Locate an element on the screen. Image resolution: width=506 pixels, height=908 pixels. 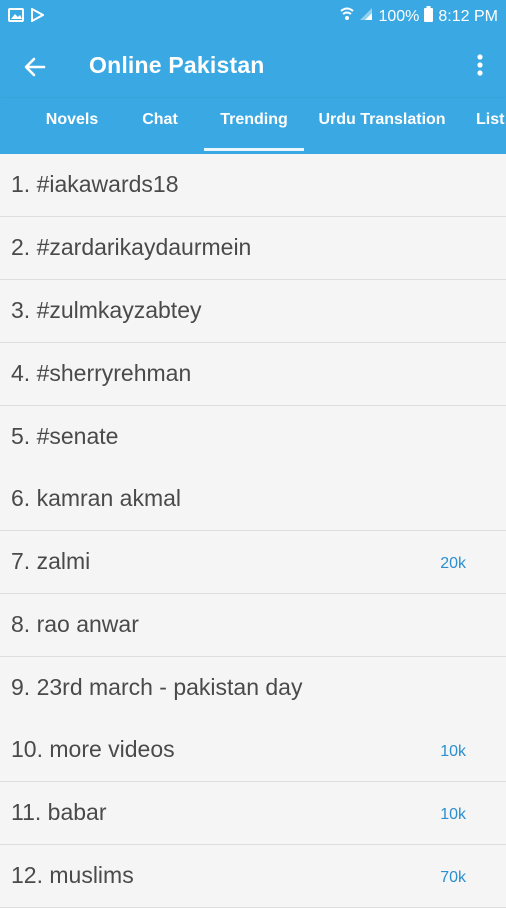
app-bar: Online Pakistan is located at coordinates (253, 66).